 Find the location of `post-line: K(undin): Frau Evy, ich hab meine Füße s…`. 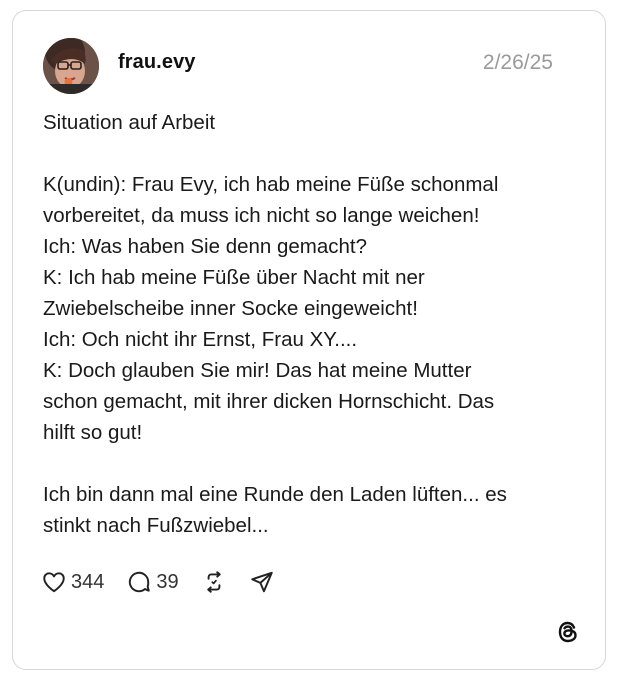

post-line: K(undin): Frau Evy, ich hab meine Füße s… is located at coordinates (271, 184).